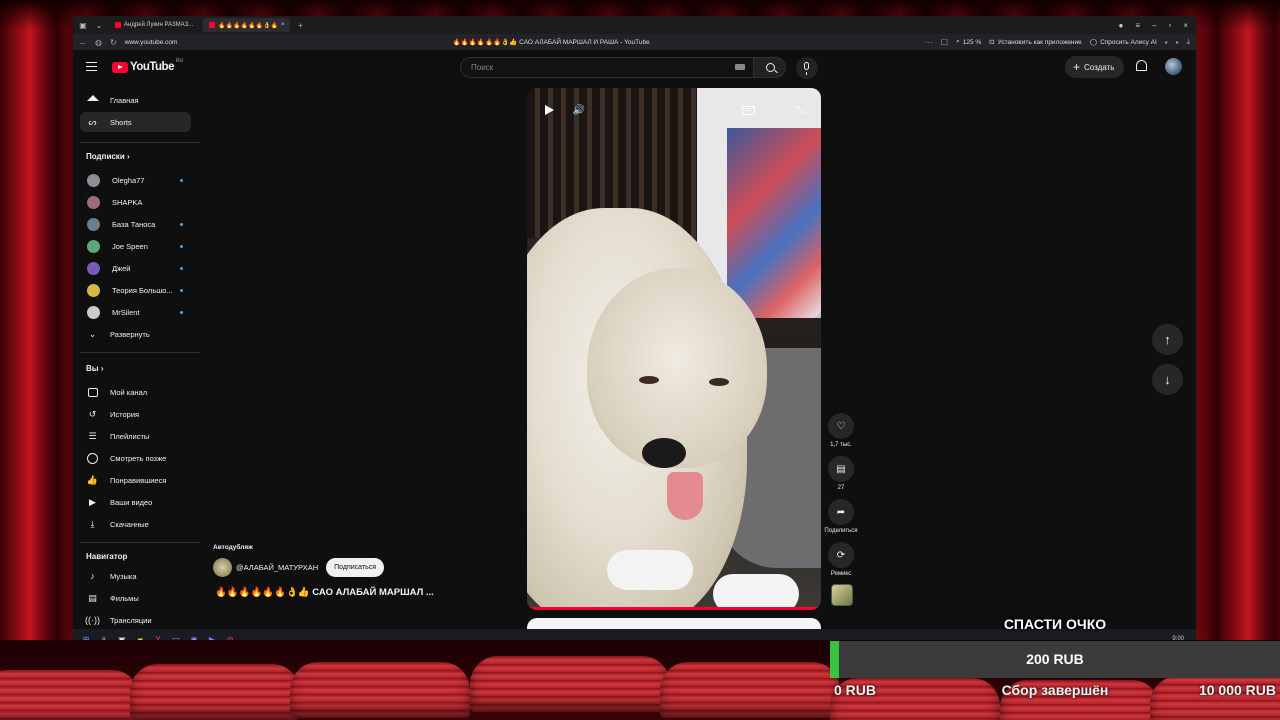 This screenshot has height=720, width=1280. I want to click on volume-button: 🔊, so click(579, 110).